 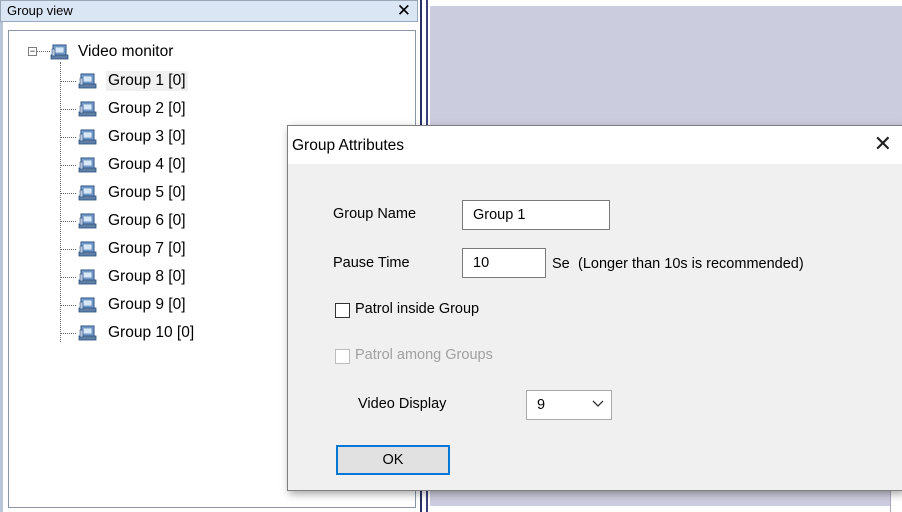 I want to click on panel-close-button: ✕, so click(x=404, y=11).